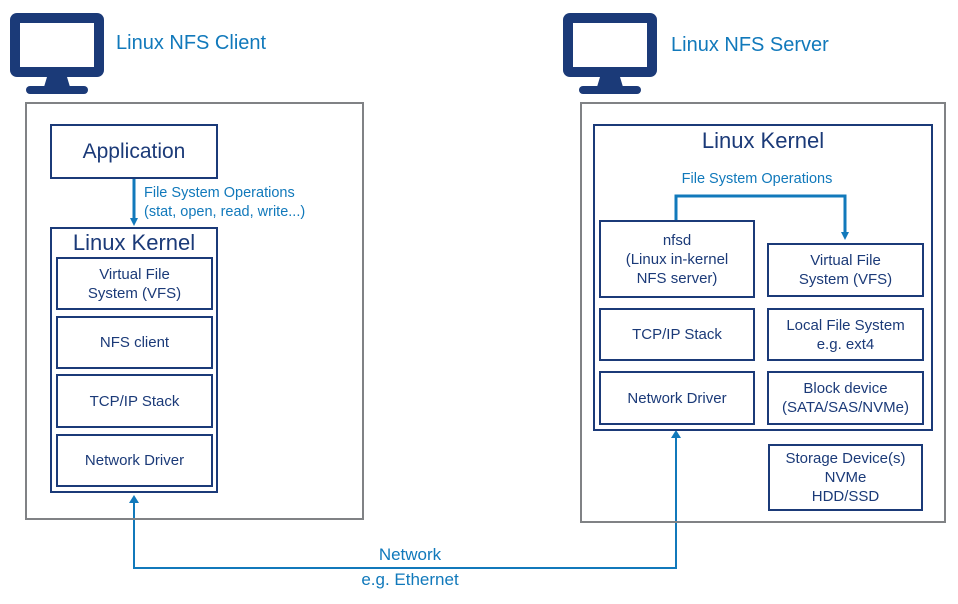 The image size is (958, 604). What do you see at coordinates (845, 496) in the screenshot?
I see `storage-line3: HDD/SSD` at bounding box center [845, 496].